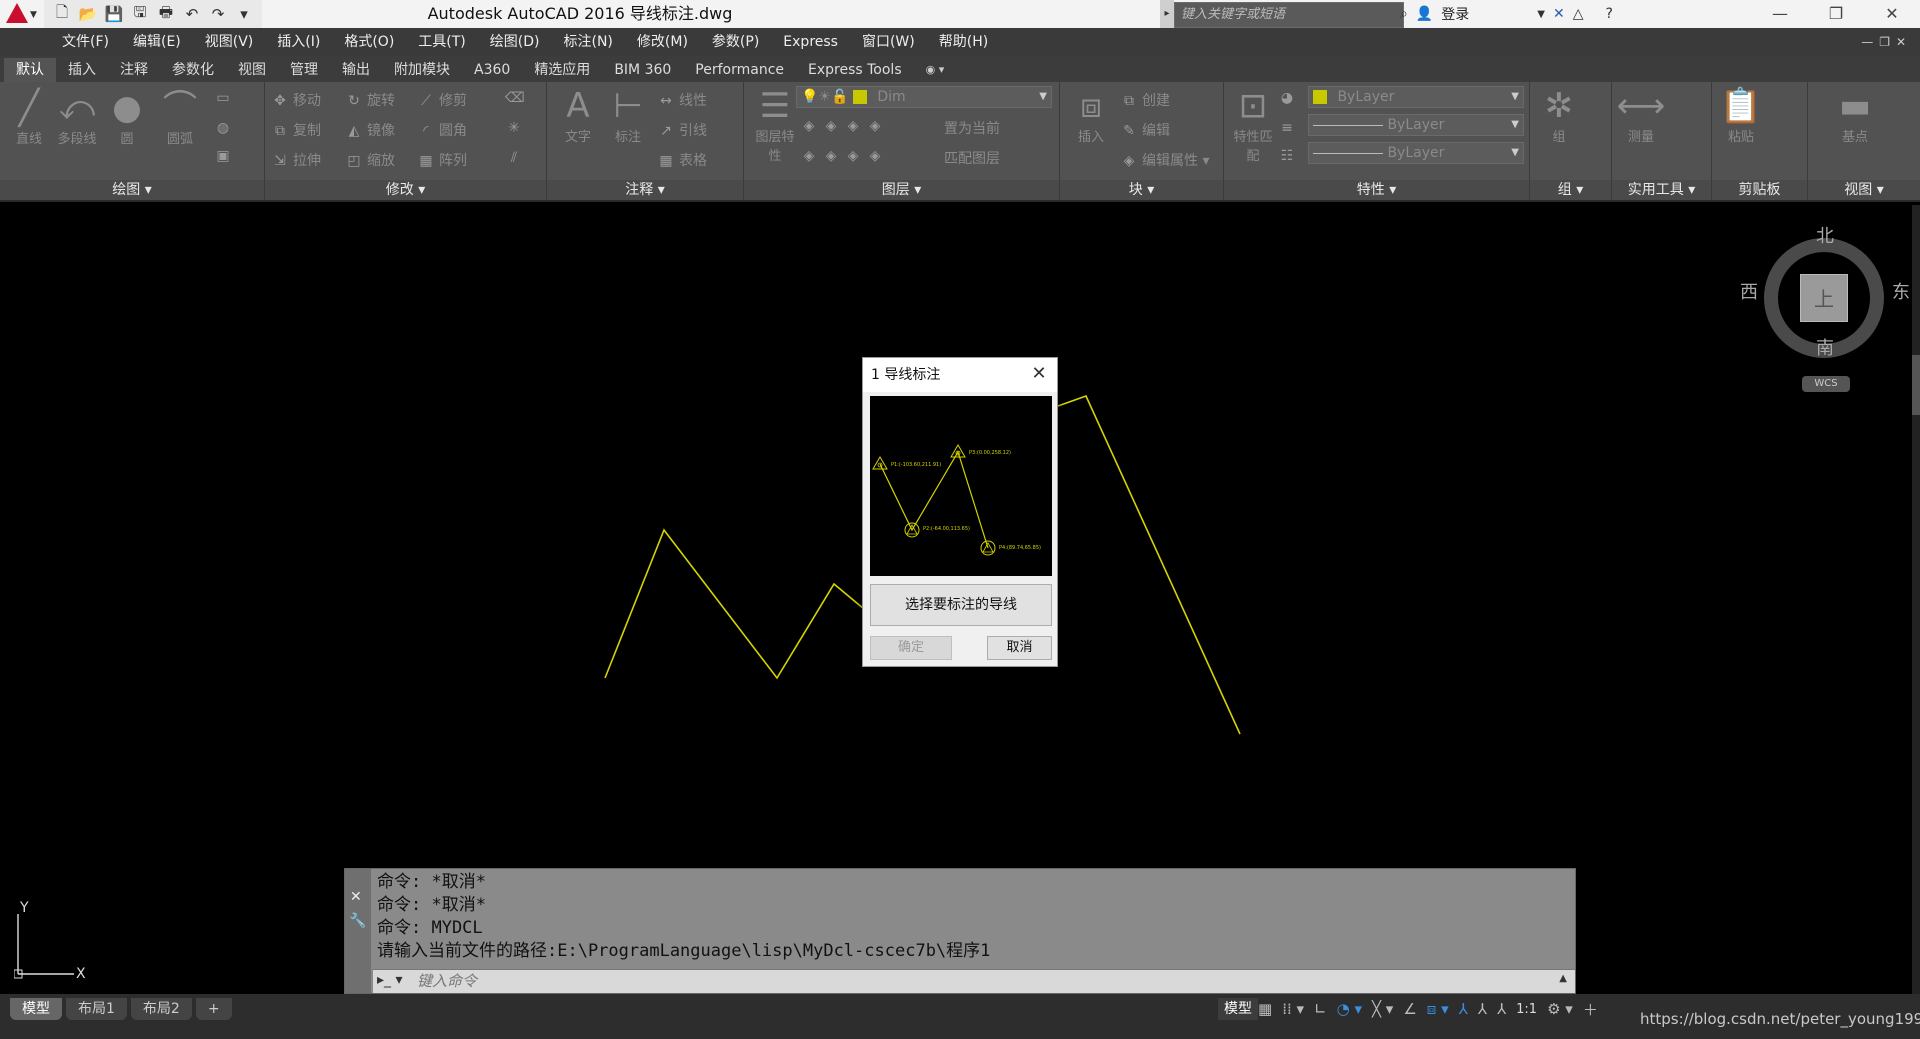  Describe the element at coordinates (972, 158) in the screenshot. I see `match-layer-tool: 匹配图层` at that location.